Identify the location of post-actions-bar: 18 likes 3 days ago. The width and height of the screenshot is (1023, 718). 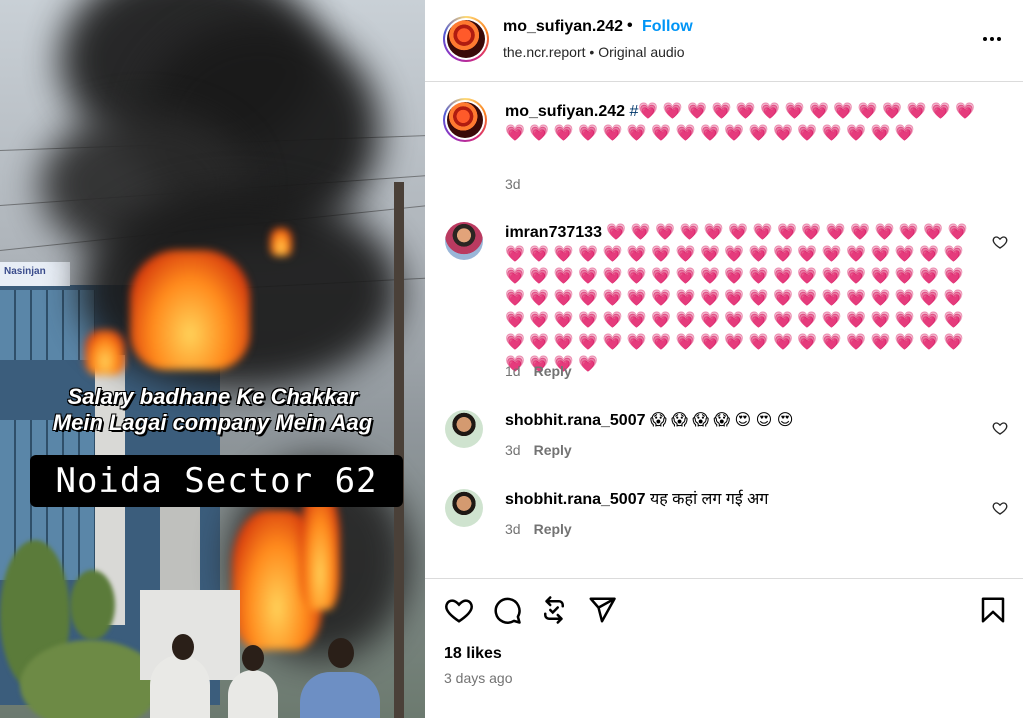
(724, 648).